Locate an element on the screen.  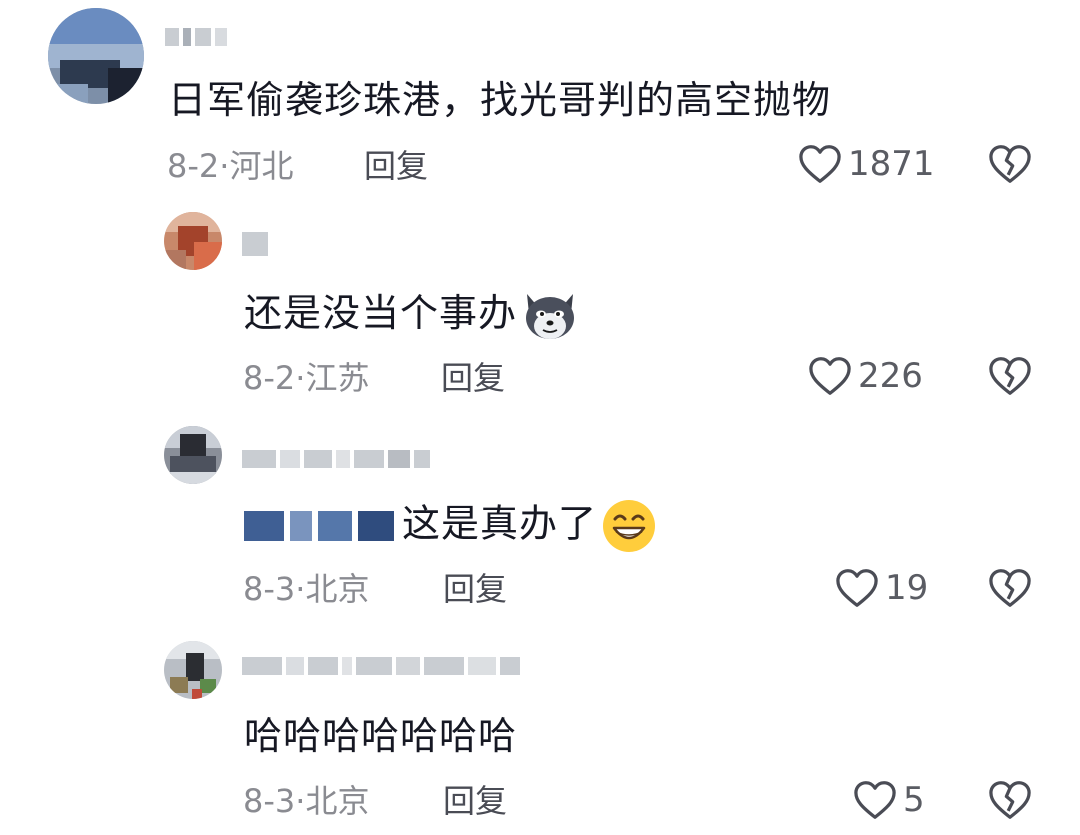
like-button: 5 is located at coordinates (889, 800).